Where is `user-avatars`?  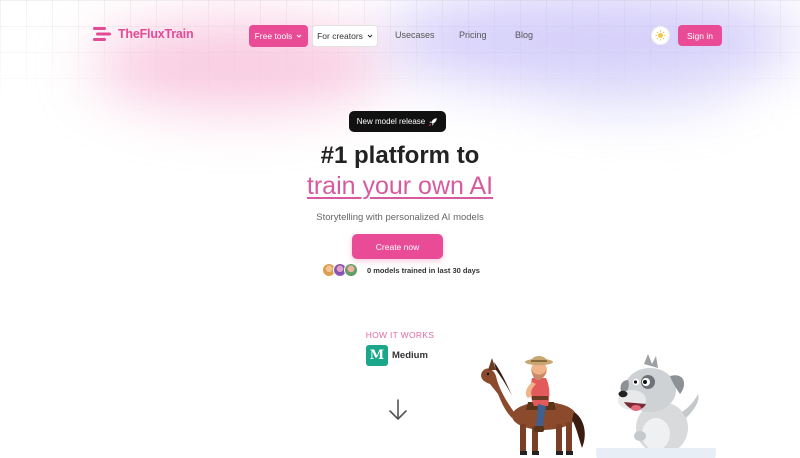 user-avatars is located at coordinates (340, 270).